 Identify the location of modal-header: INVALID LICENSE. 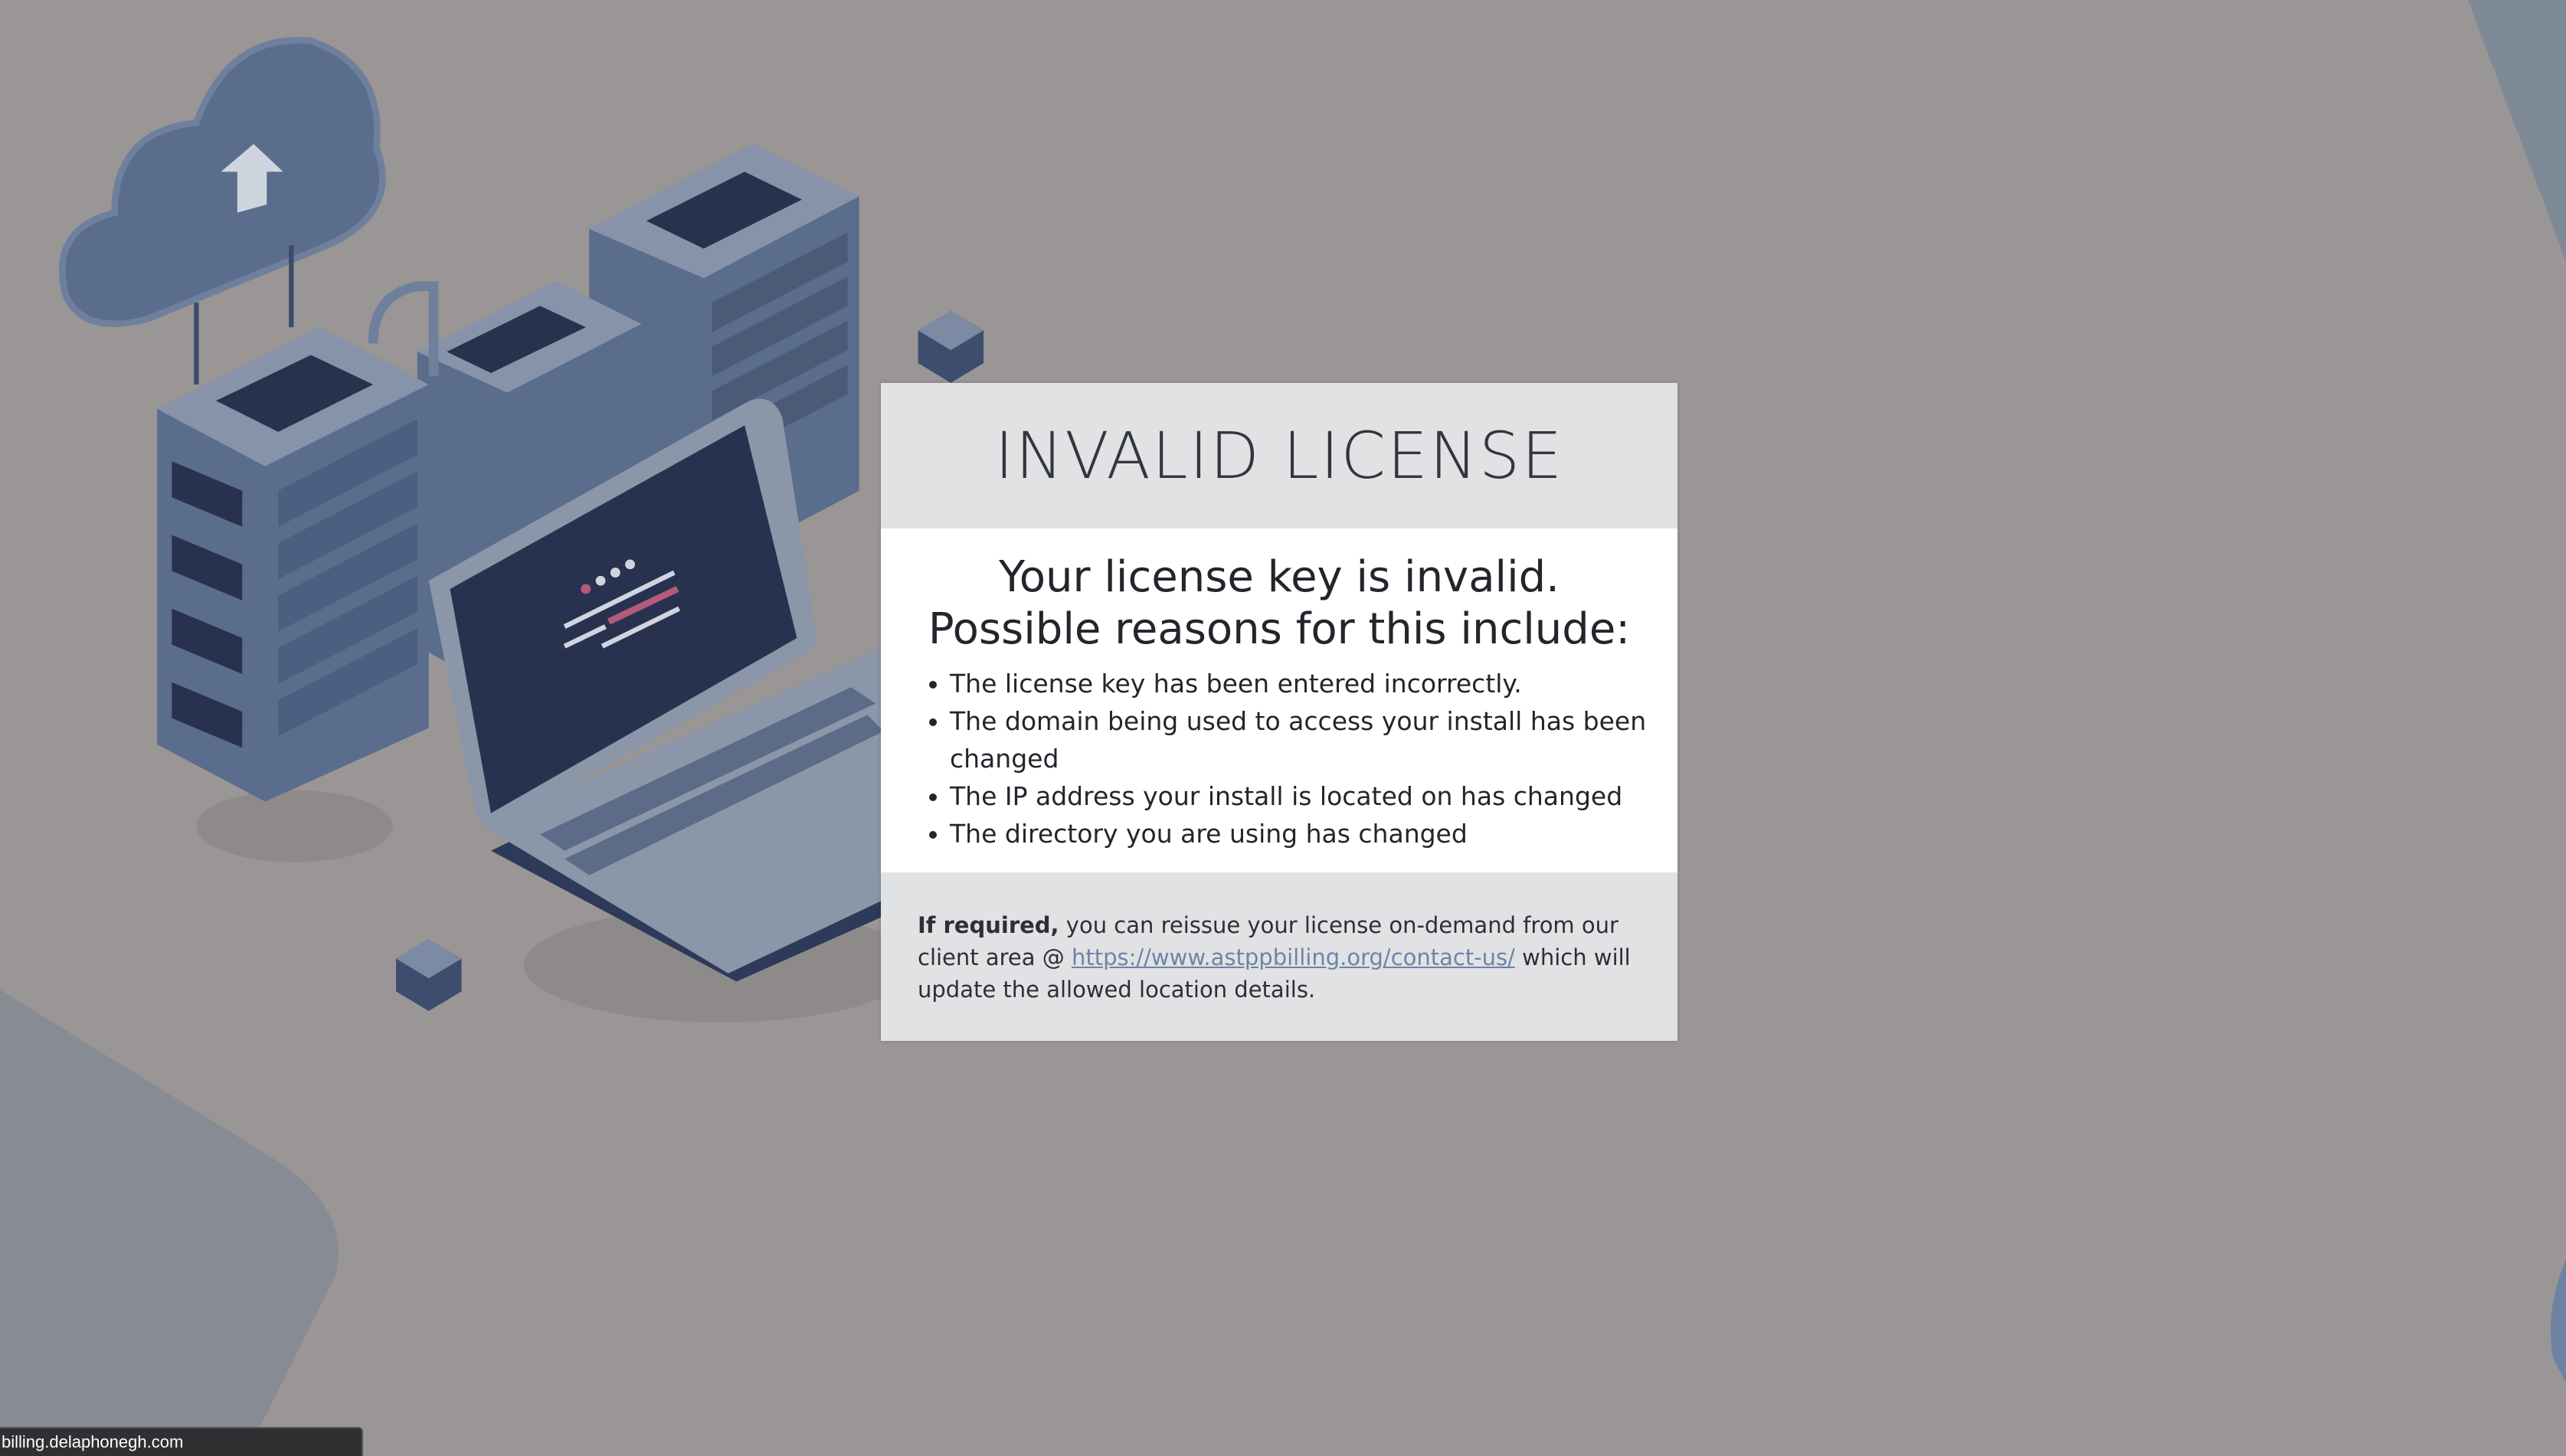
(1279, 456).